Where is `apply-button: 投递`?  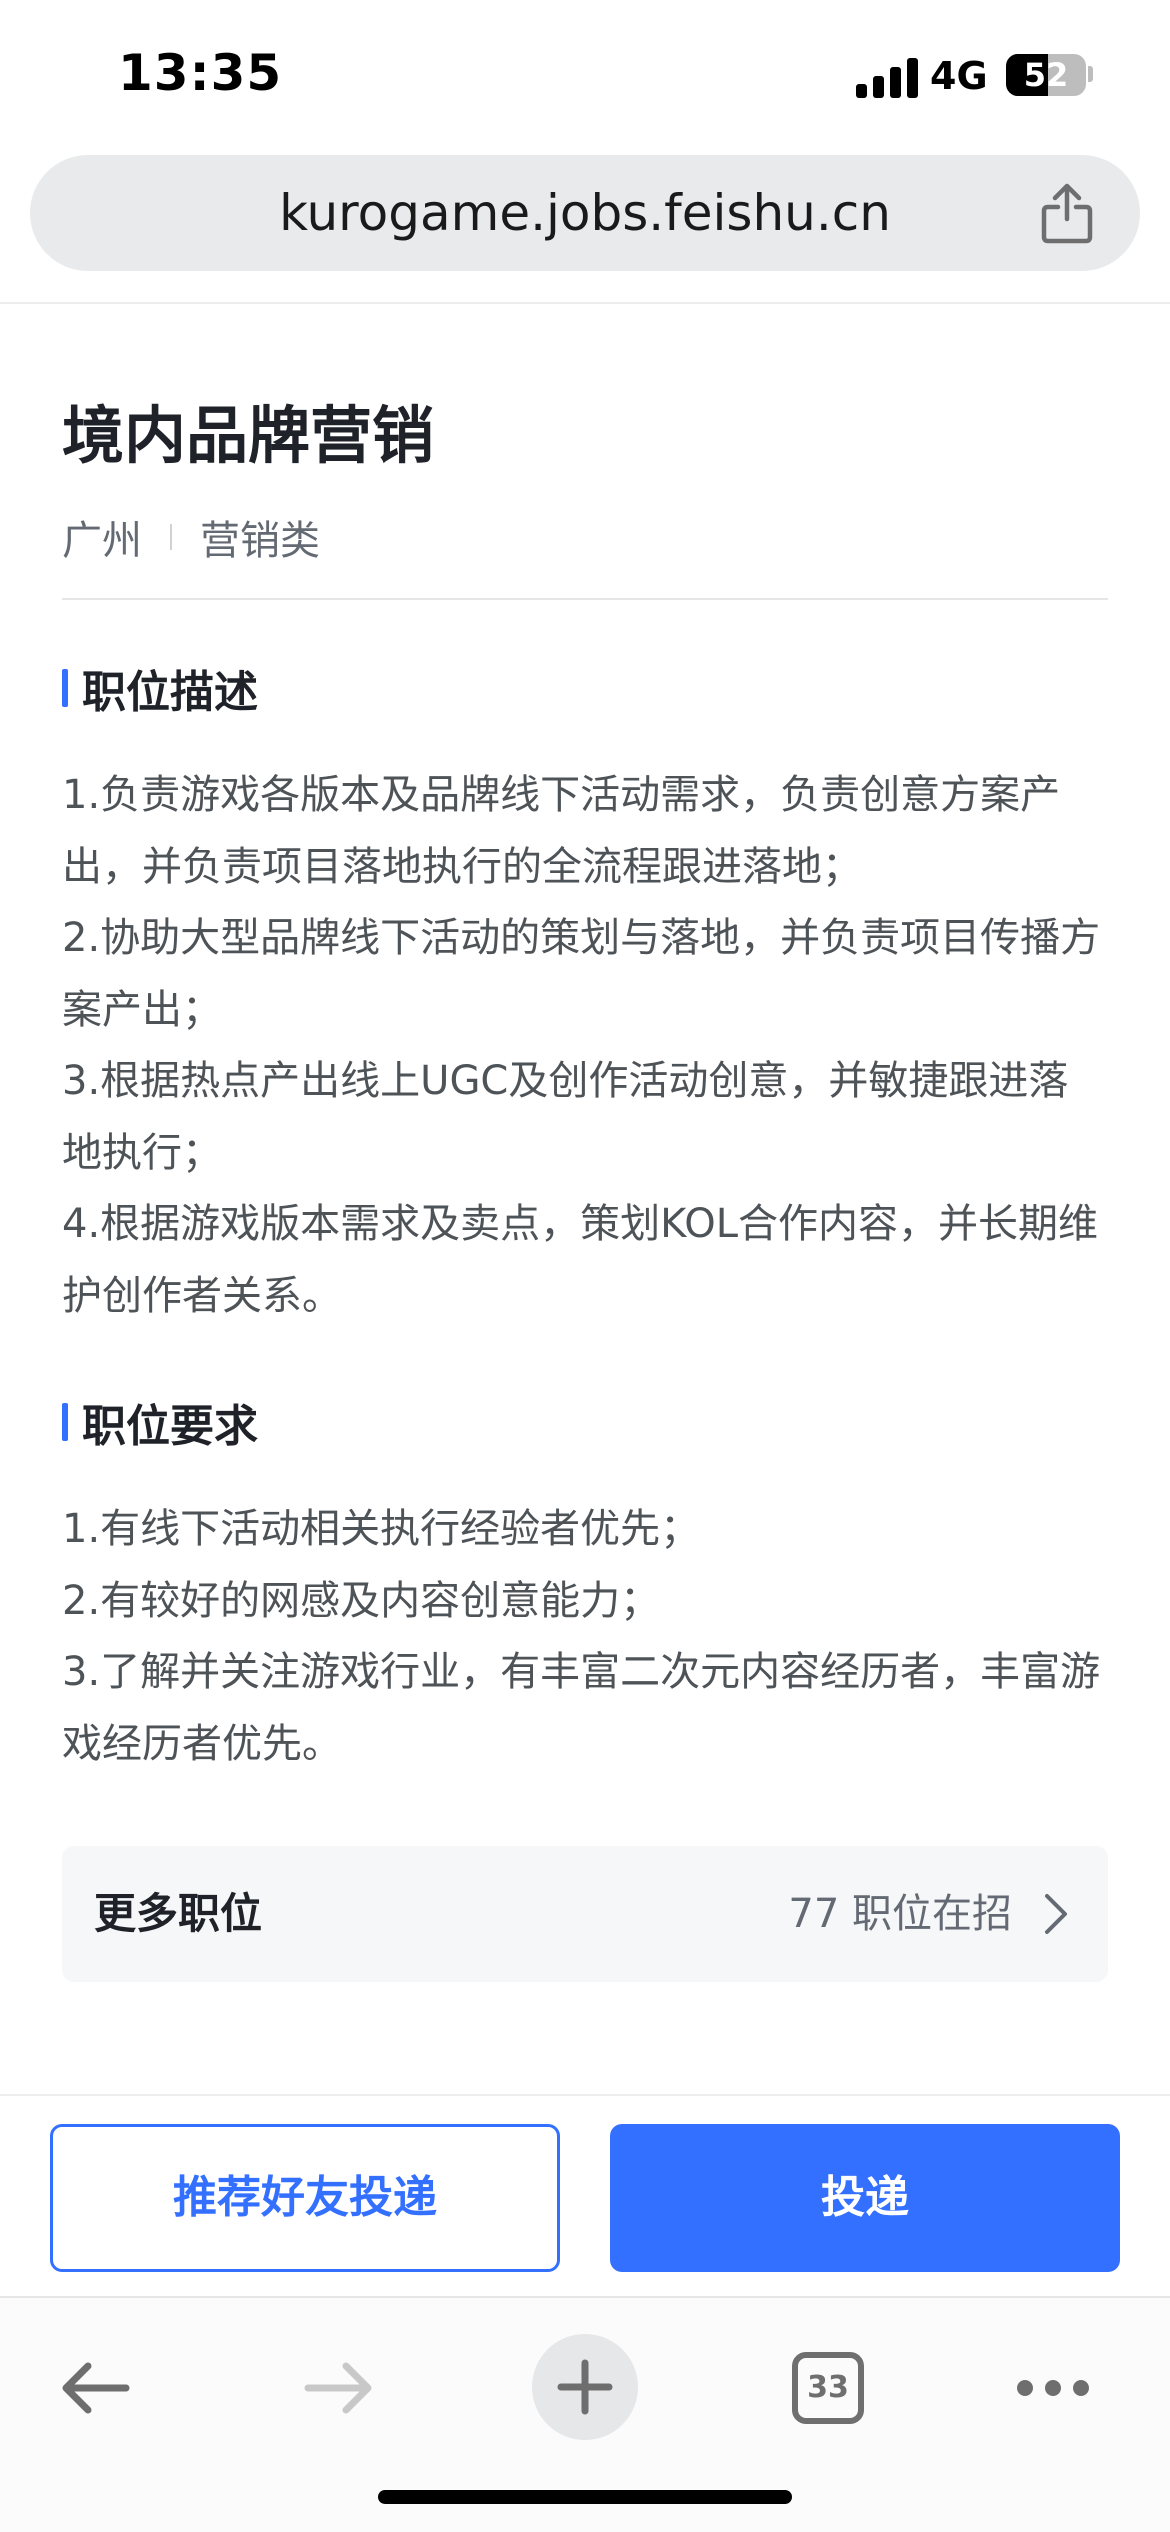 apply-button: 投递 is located at coordinates (865, 2198).